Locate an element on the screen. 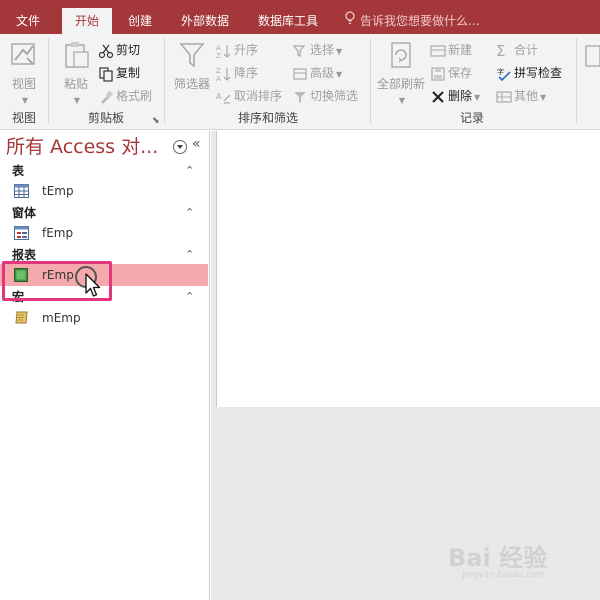  tab-create: 创建 is located at coordinates (140, 21).